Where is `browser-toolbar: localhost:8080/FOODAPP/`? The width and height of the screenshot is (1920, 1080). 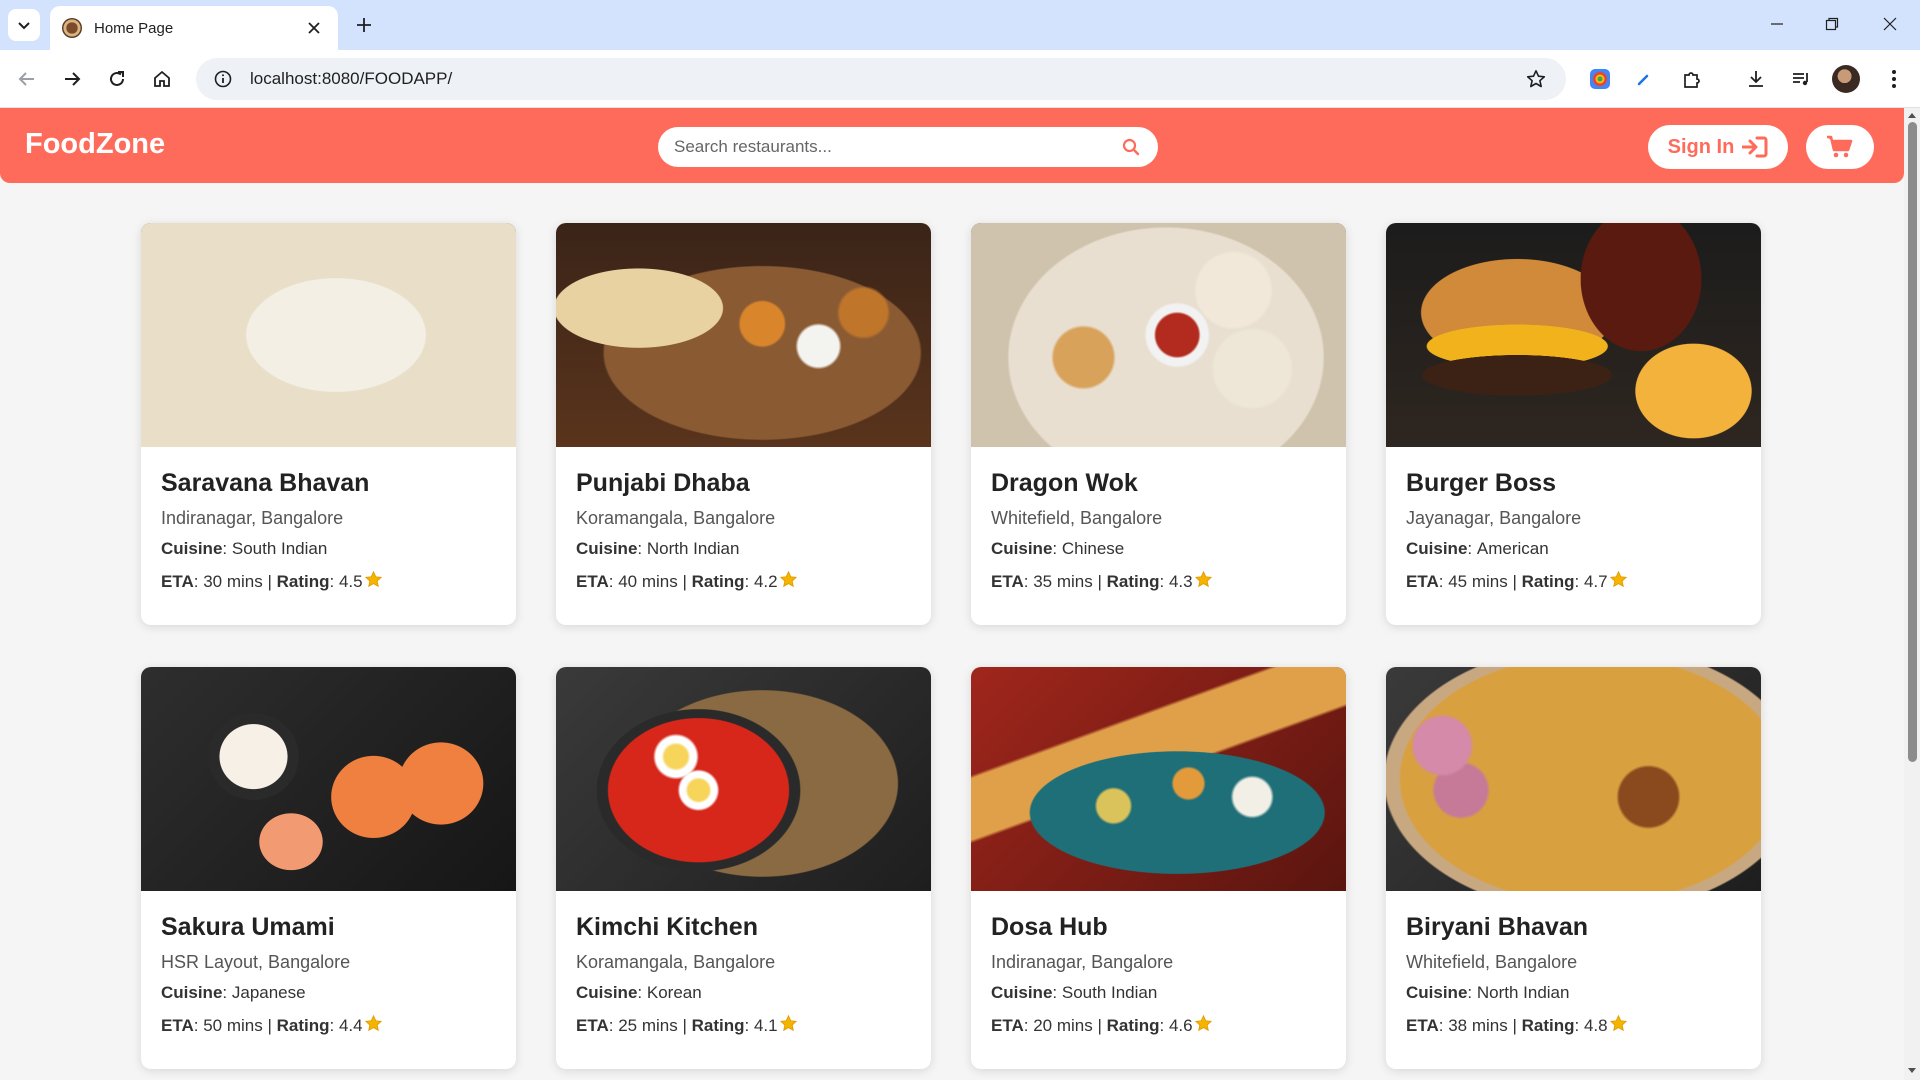 browser-toolbar: localhost:8080/FOODAPP/ is located at coordinates (960, 79).